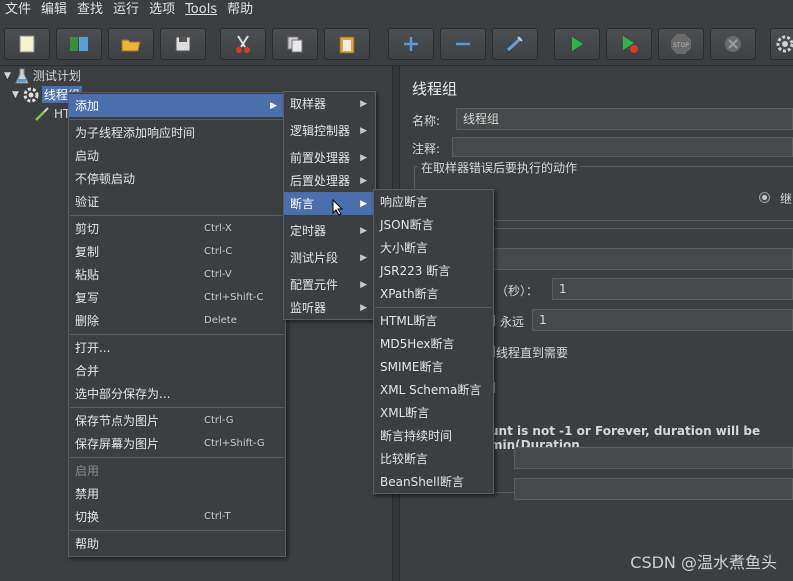 Image resolution: width=793 pixels, height=581 pixels. I want to click on assertion-item-smime: SMIME断言, so click(433, 366).